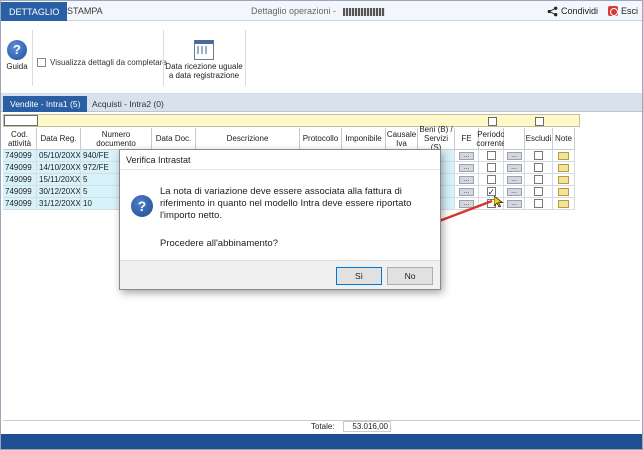 The width and height of the screenshot is (643, 450). I want to click on checkbox, so click(41, 62).